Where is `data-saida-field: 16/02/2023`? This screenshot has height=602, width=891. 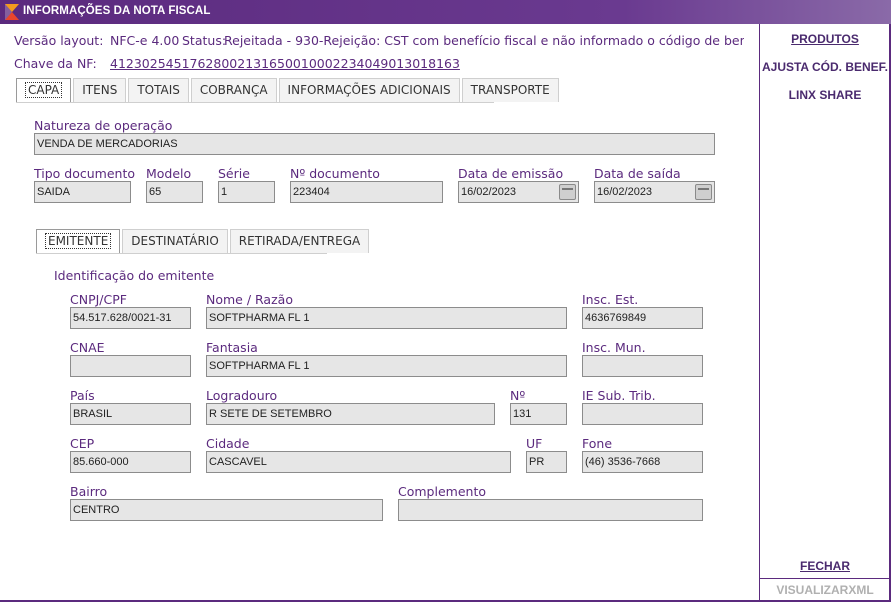
data-saida-field: 16/02/2023 is located at coordinates (654, 192).